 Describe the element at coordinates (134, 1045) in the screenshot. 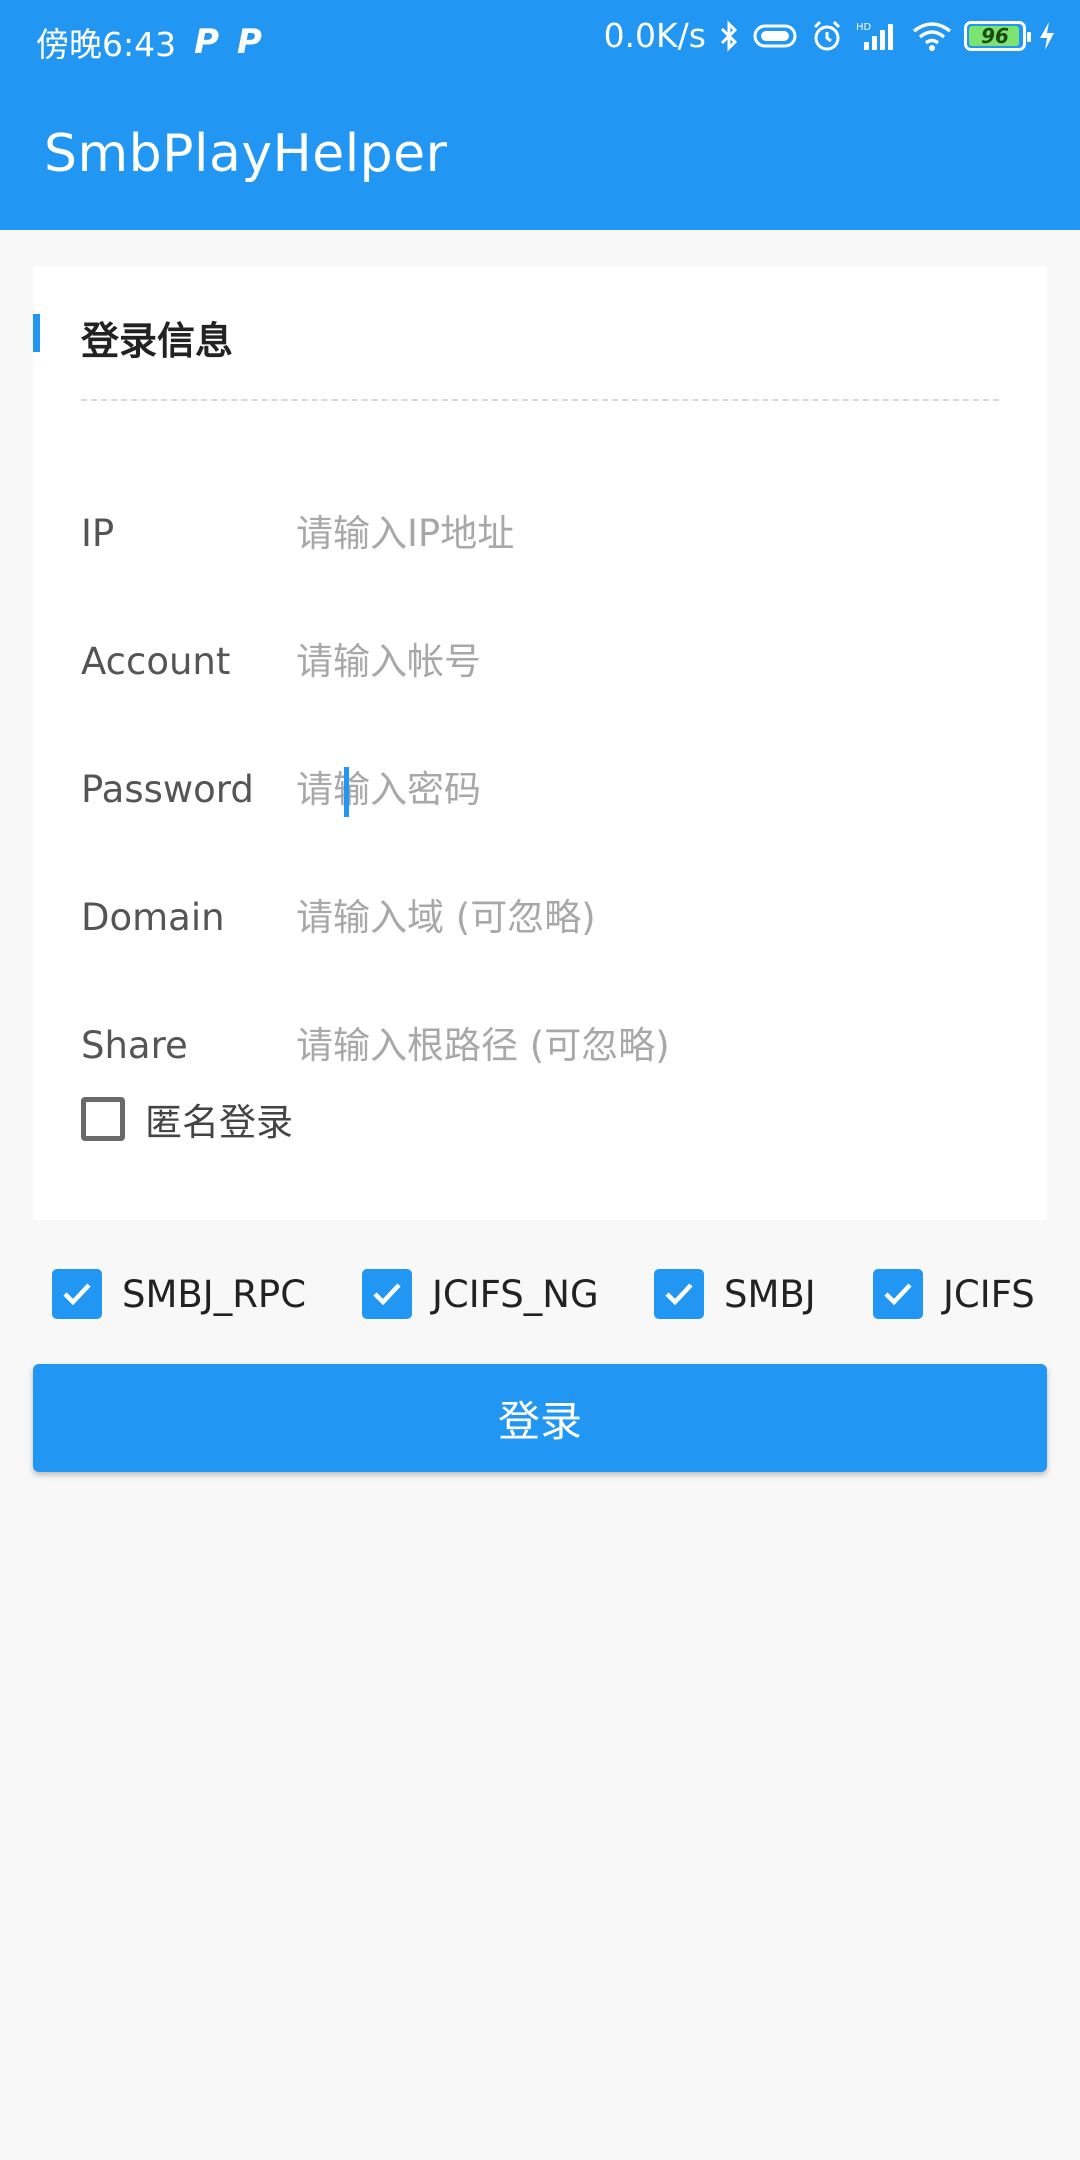

I see `share-label: Share` at that location.